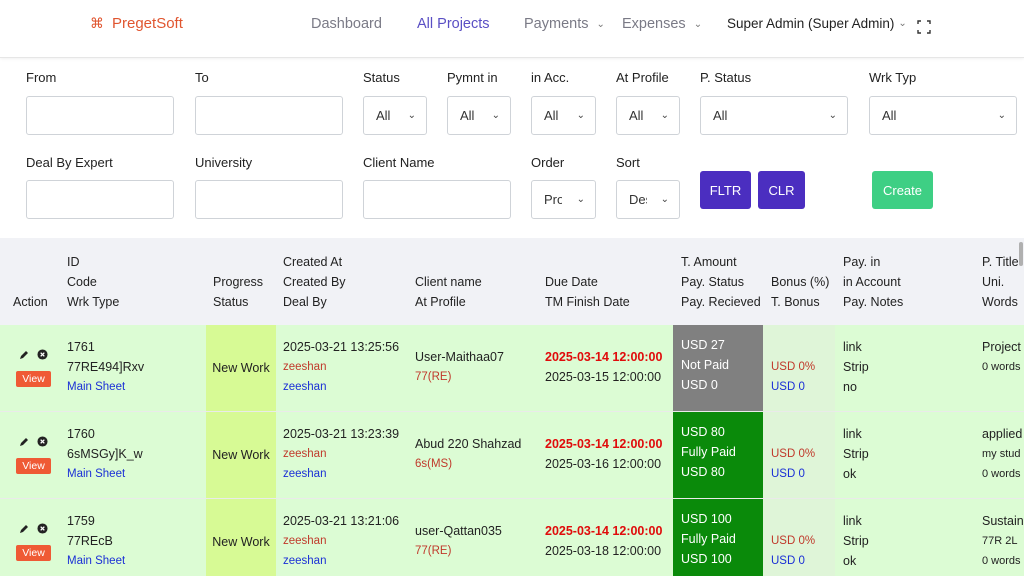  I want to click on university-input, so click(269, 199).